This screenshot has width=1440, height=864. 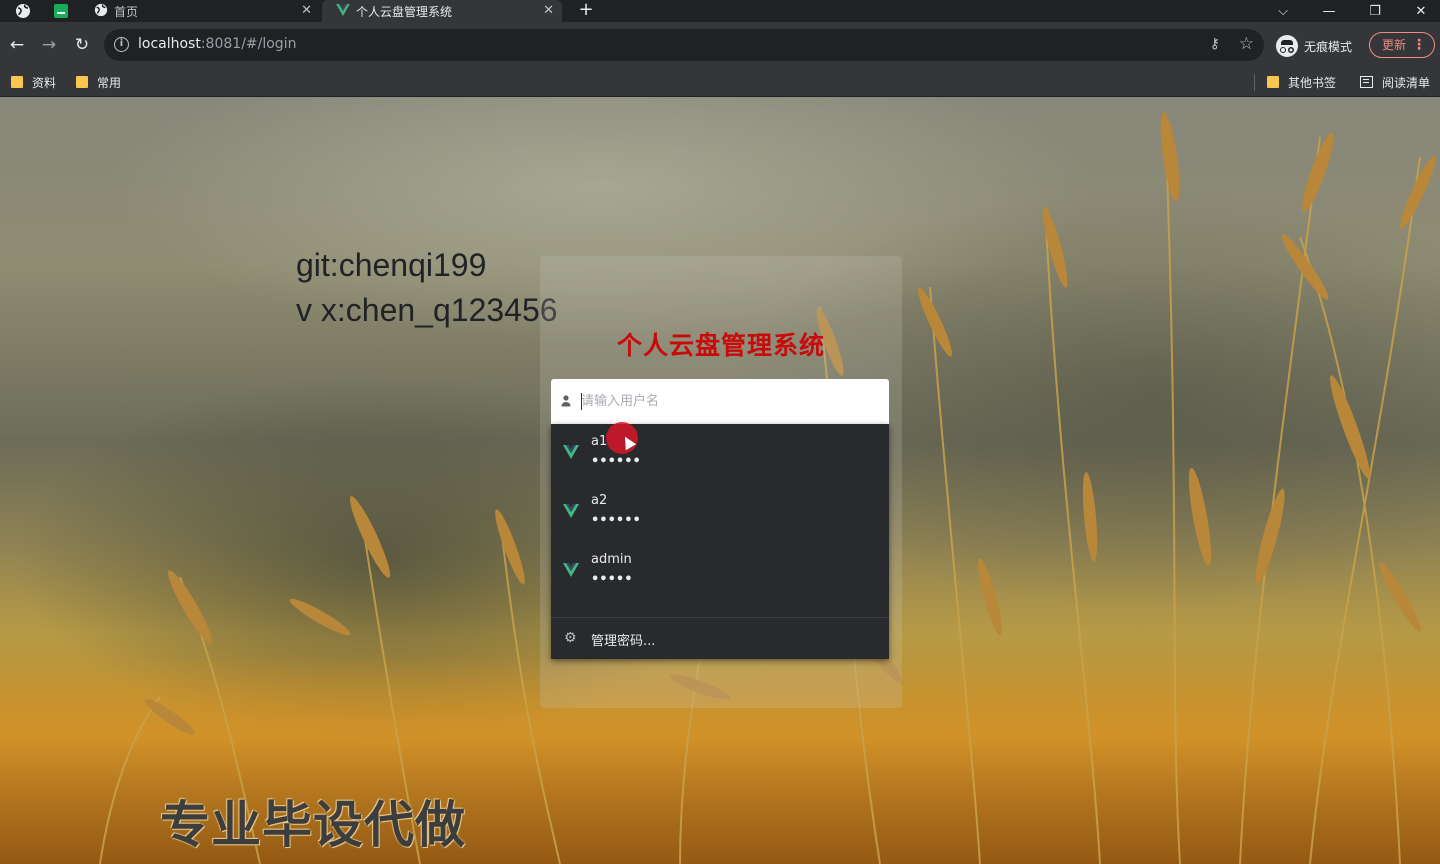 I want to click on other-bookmarks: 其他书签, so click(x=1301, y=82).